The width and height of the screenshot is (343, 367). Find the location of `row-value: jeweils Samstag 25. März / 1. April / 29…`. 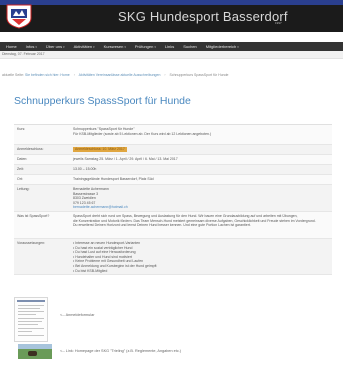

row-value: jeweils Samstag 25. März / 1. April / 29… is located at coordinates (125, 159).